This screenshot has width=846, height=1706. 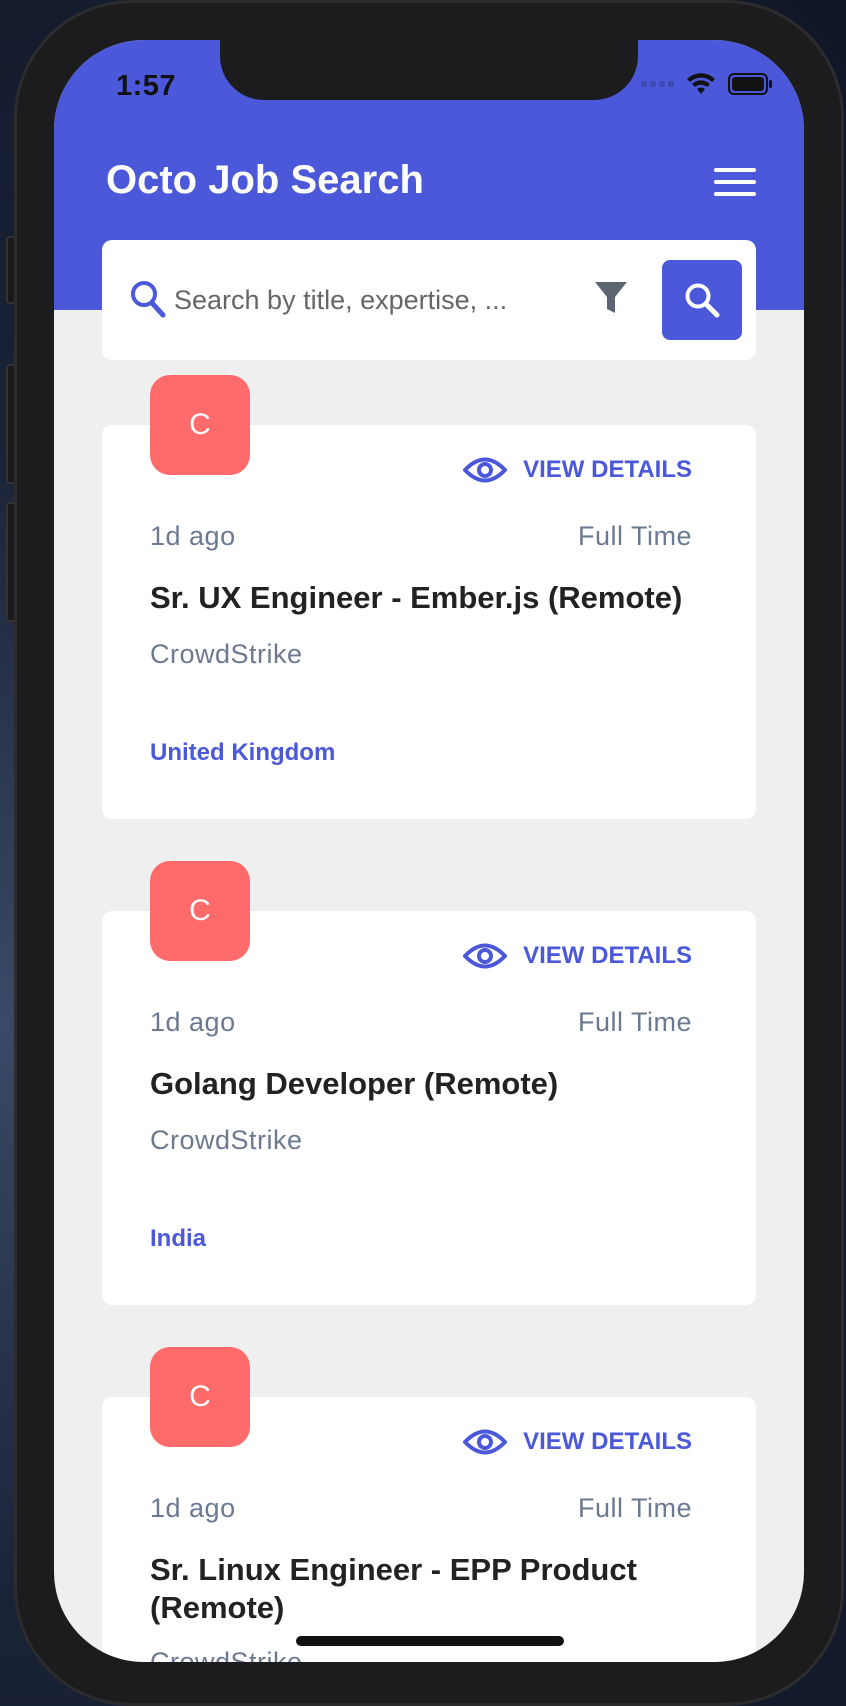 I want to click on job-location: United Kingdom, so click(x=243, y=752).